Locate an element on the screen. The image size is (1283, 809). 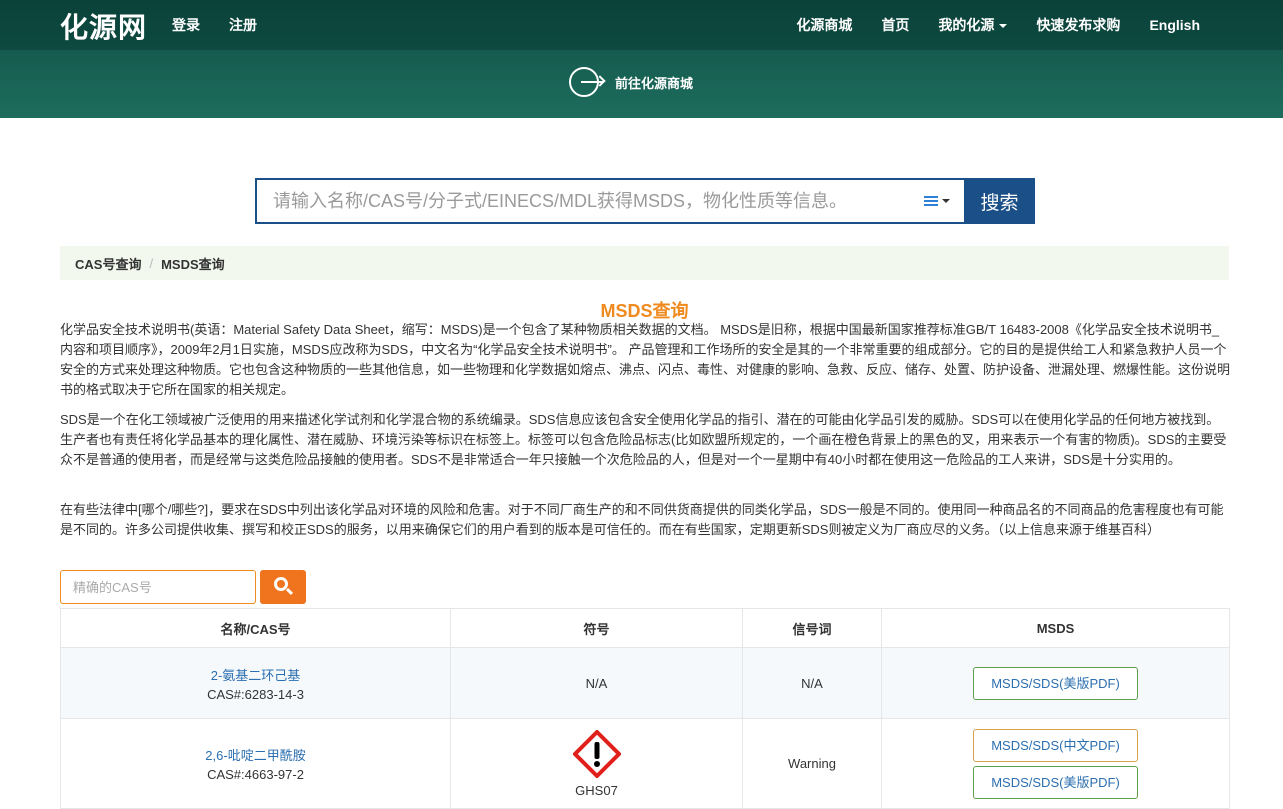
symbol-cell: GHS07 is located at coordinates (596, 763).